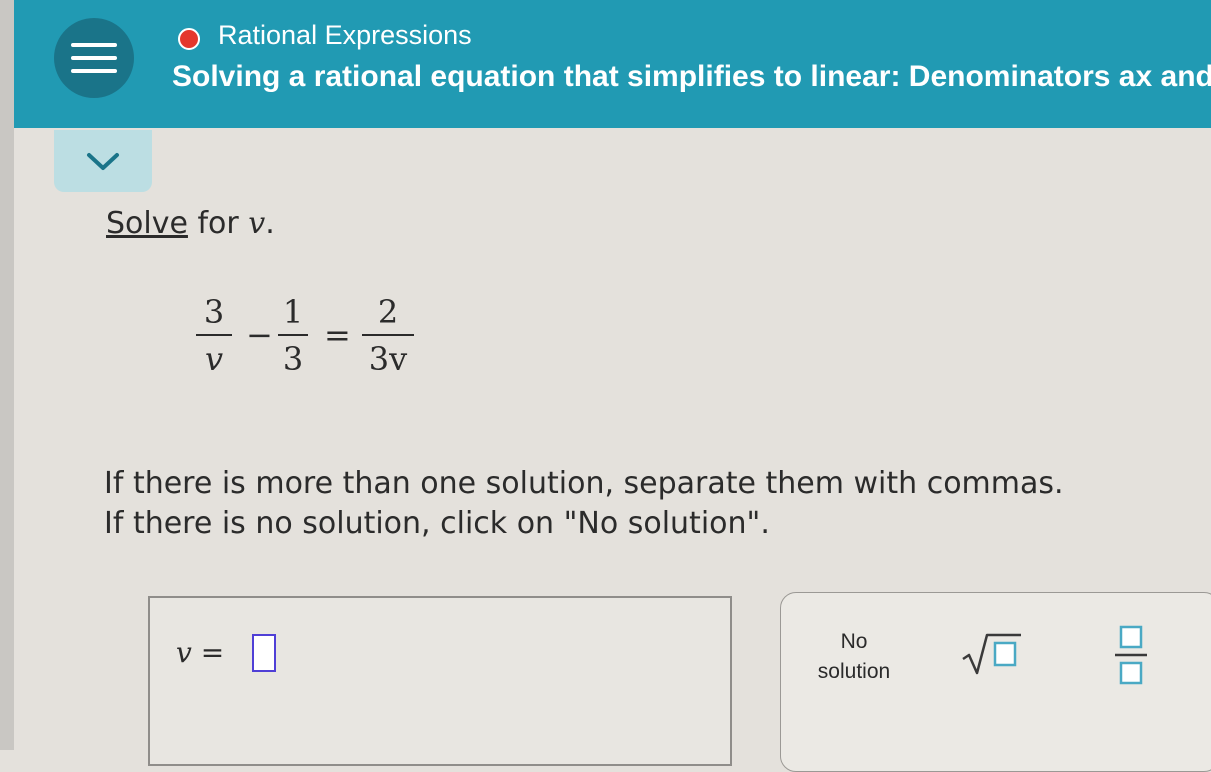 The height and width of the screenshot is (772, 1211). What do you see at coordinates (345, 35) in the screenshot?
I see `topic-label: Rational Expressions` at bounding box center [345, 35].